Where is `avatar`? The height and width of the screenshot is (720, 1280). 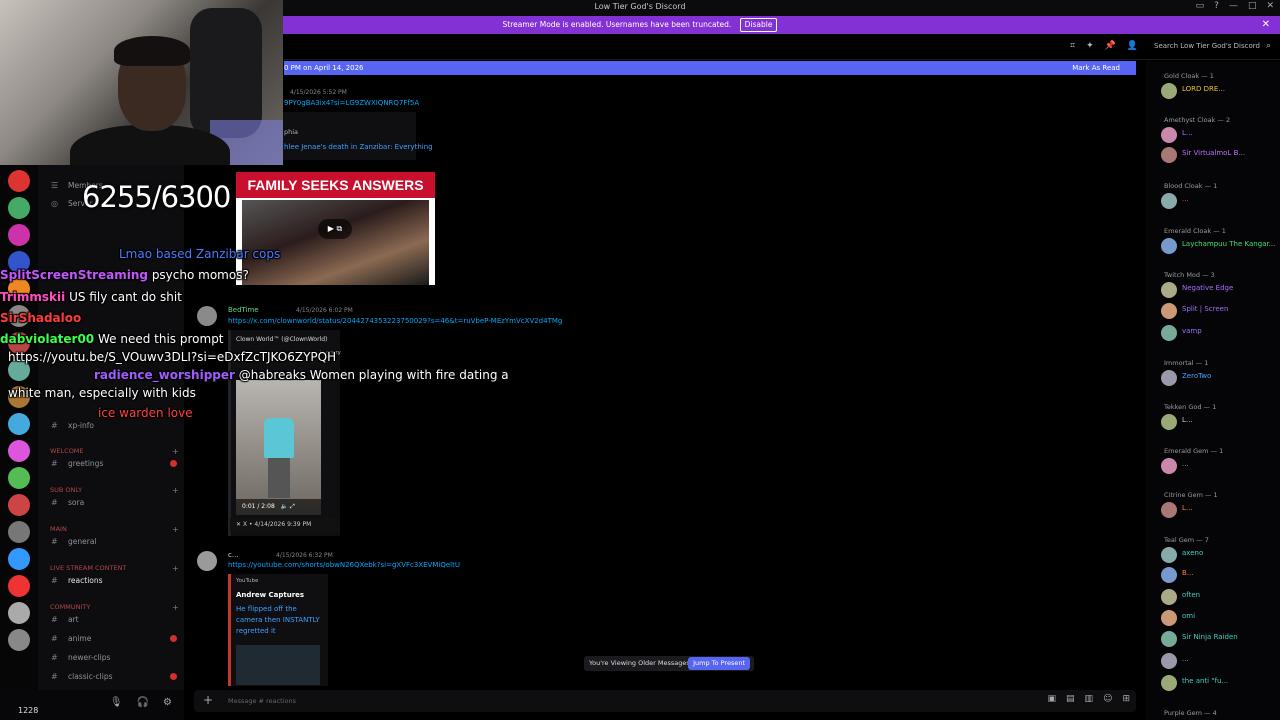 avatar is located at coordinates (207, 561).